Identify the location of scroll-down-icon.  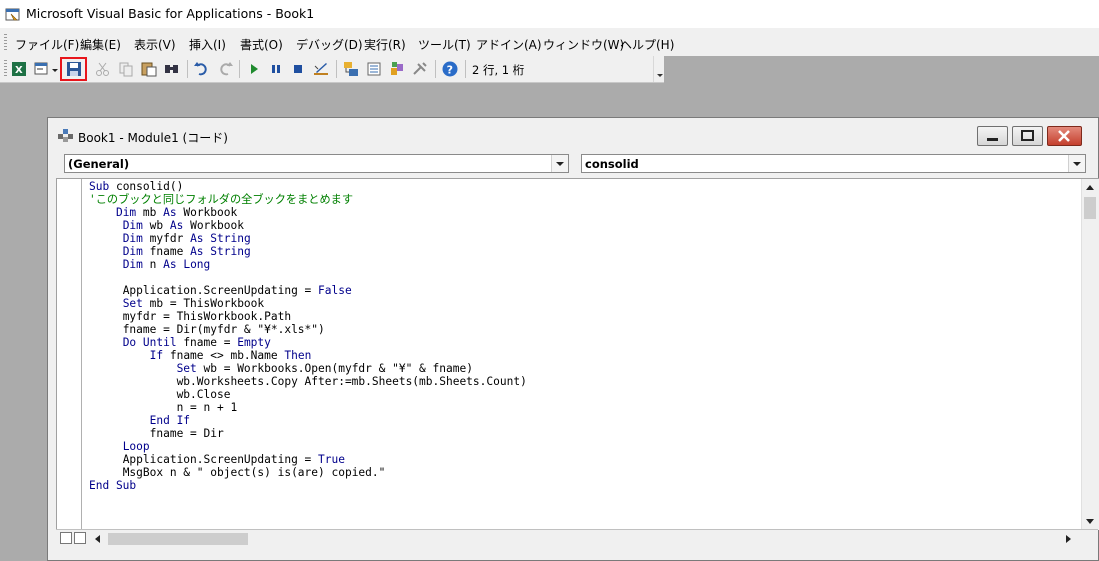
(1090, 521).